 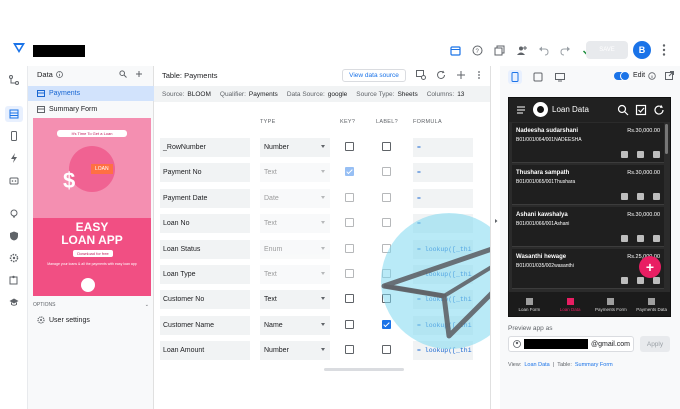 I want to click on edit-toggle, so click(x=622, y=75).